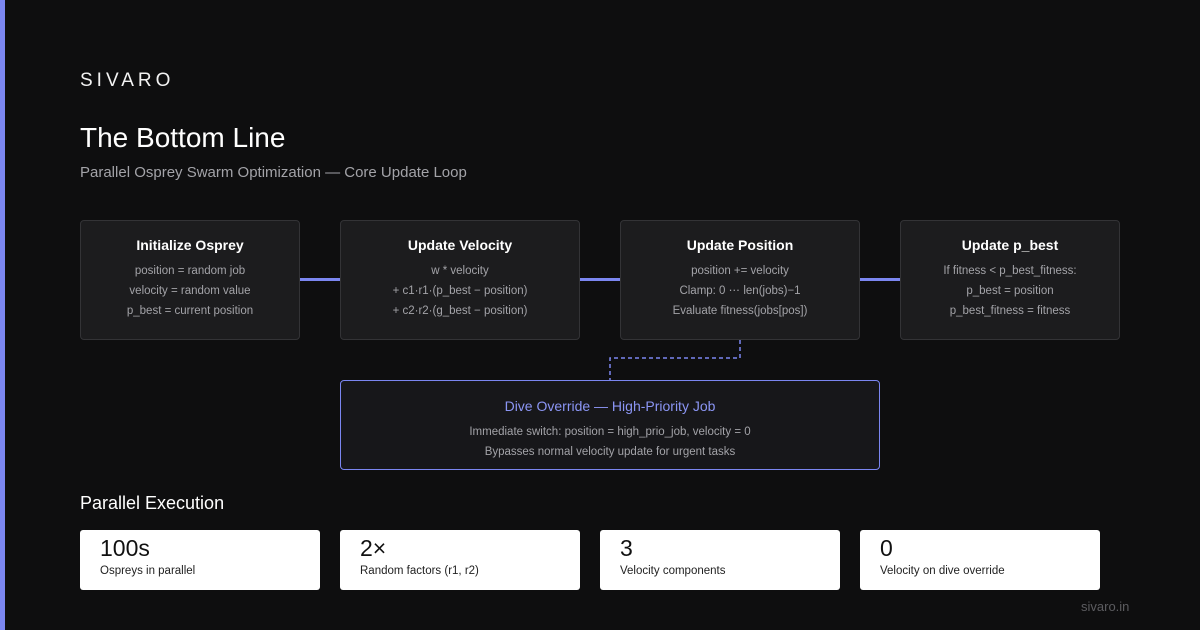  What do you see at coordinates (190, 291) in the screenshot?
I see `step-line: velocity = random value` at bounding box center [190, 291].